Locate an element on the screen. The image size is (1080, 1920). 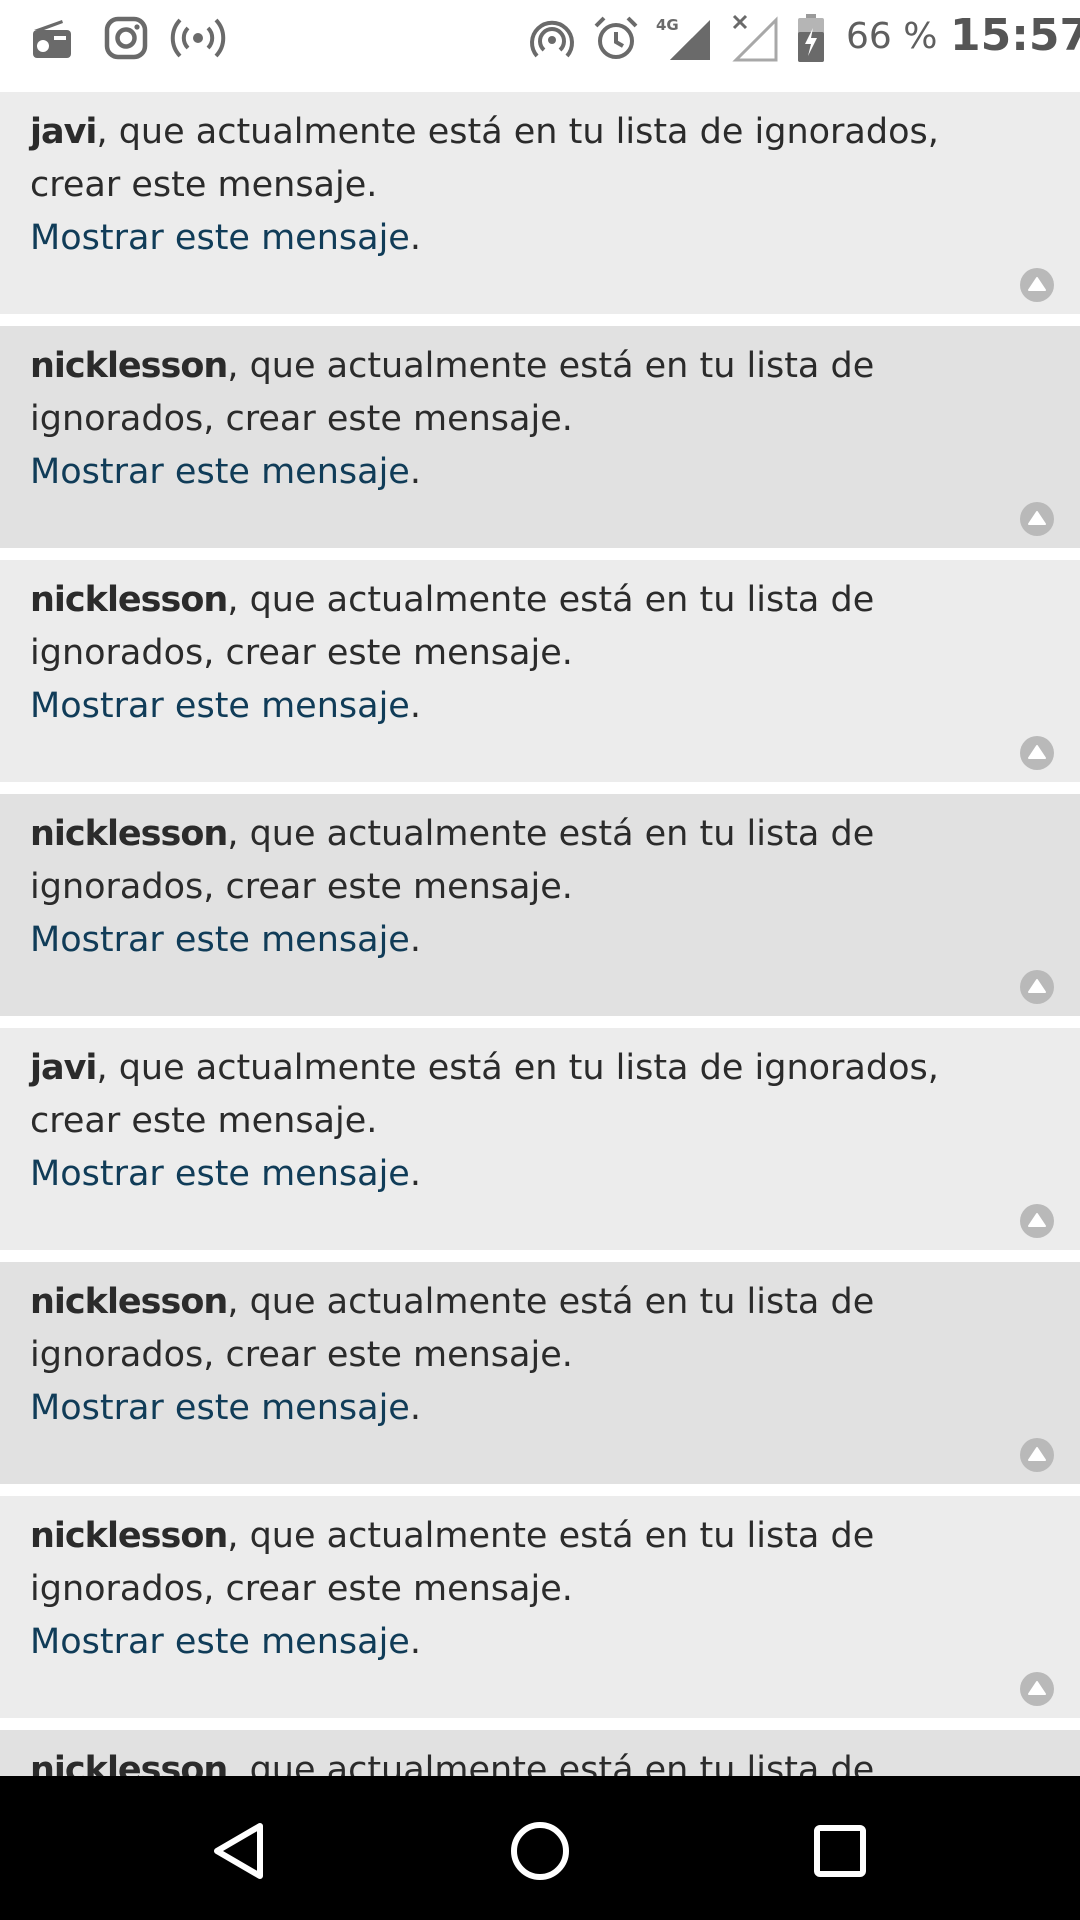
radio-icon is located at coordinates (52, 38).